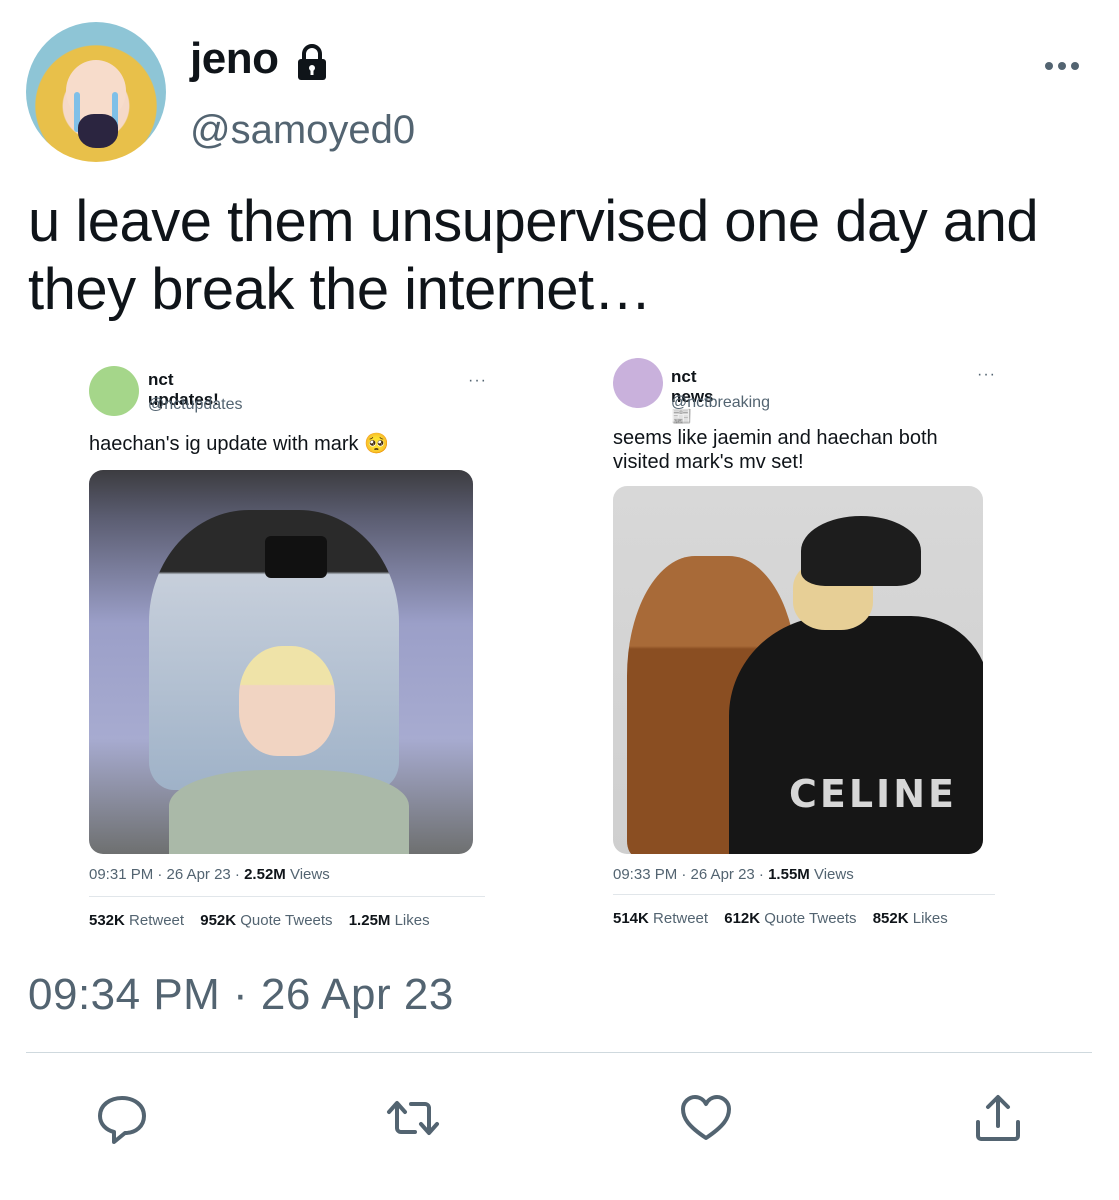 The width and height of the screenshot is (1119, 1200). Describe the element at coordinates (720, 403) in the screenshot. I see `embedded-handle: @nctbreaking` at that location.